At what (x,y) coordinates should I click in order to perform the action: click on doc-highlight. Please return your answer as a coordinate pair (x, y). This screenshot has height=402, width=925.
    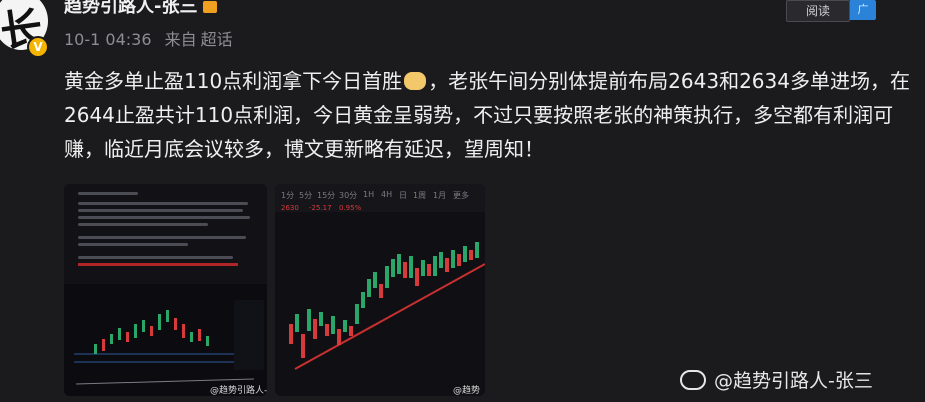
    Looking at the image, I should click on (158, 264).